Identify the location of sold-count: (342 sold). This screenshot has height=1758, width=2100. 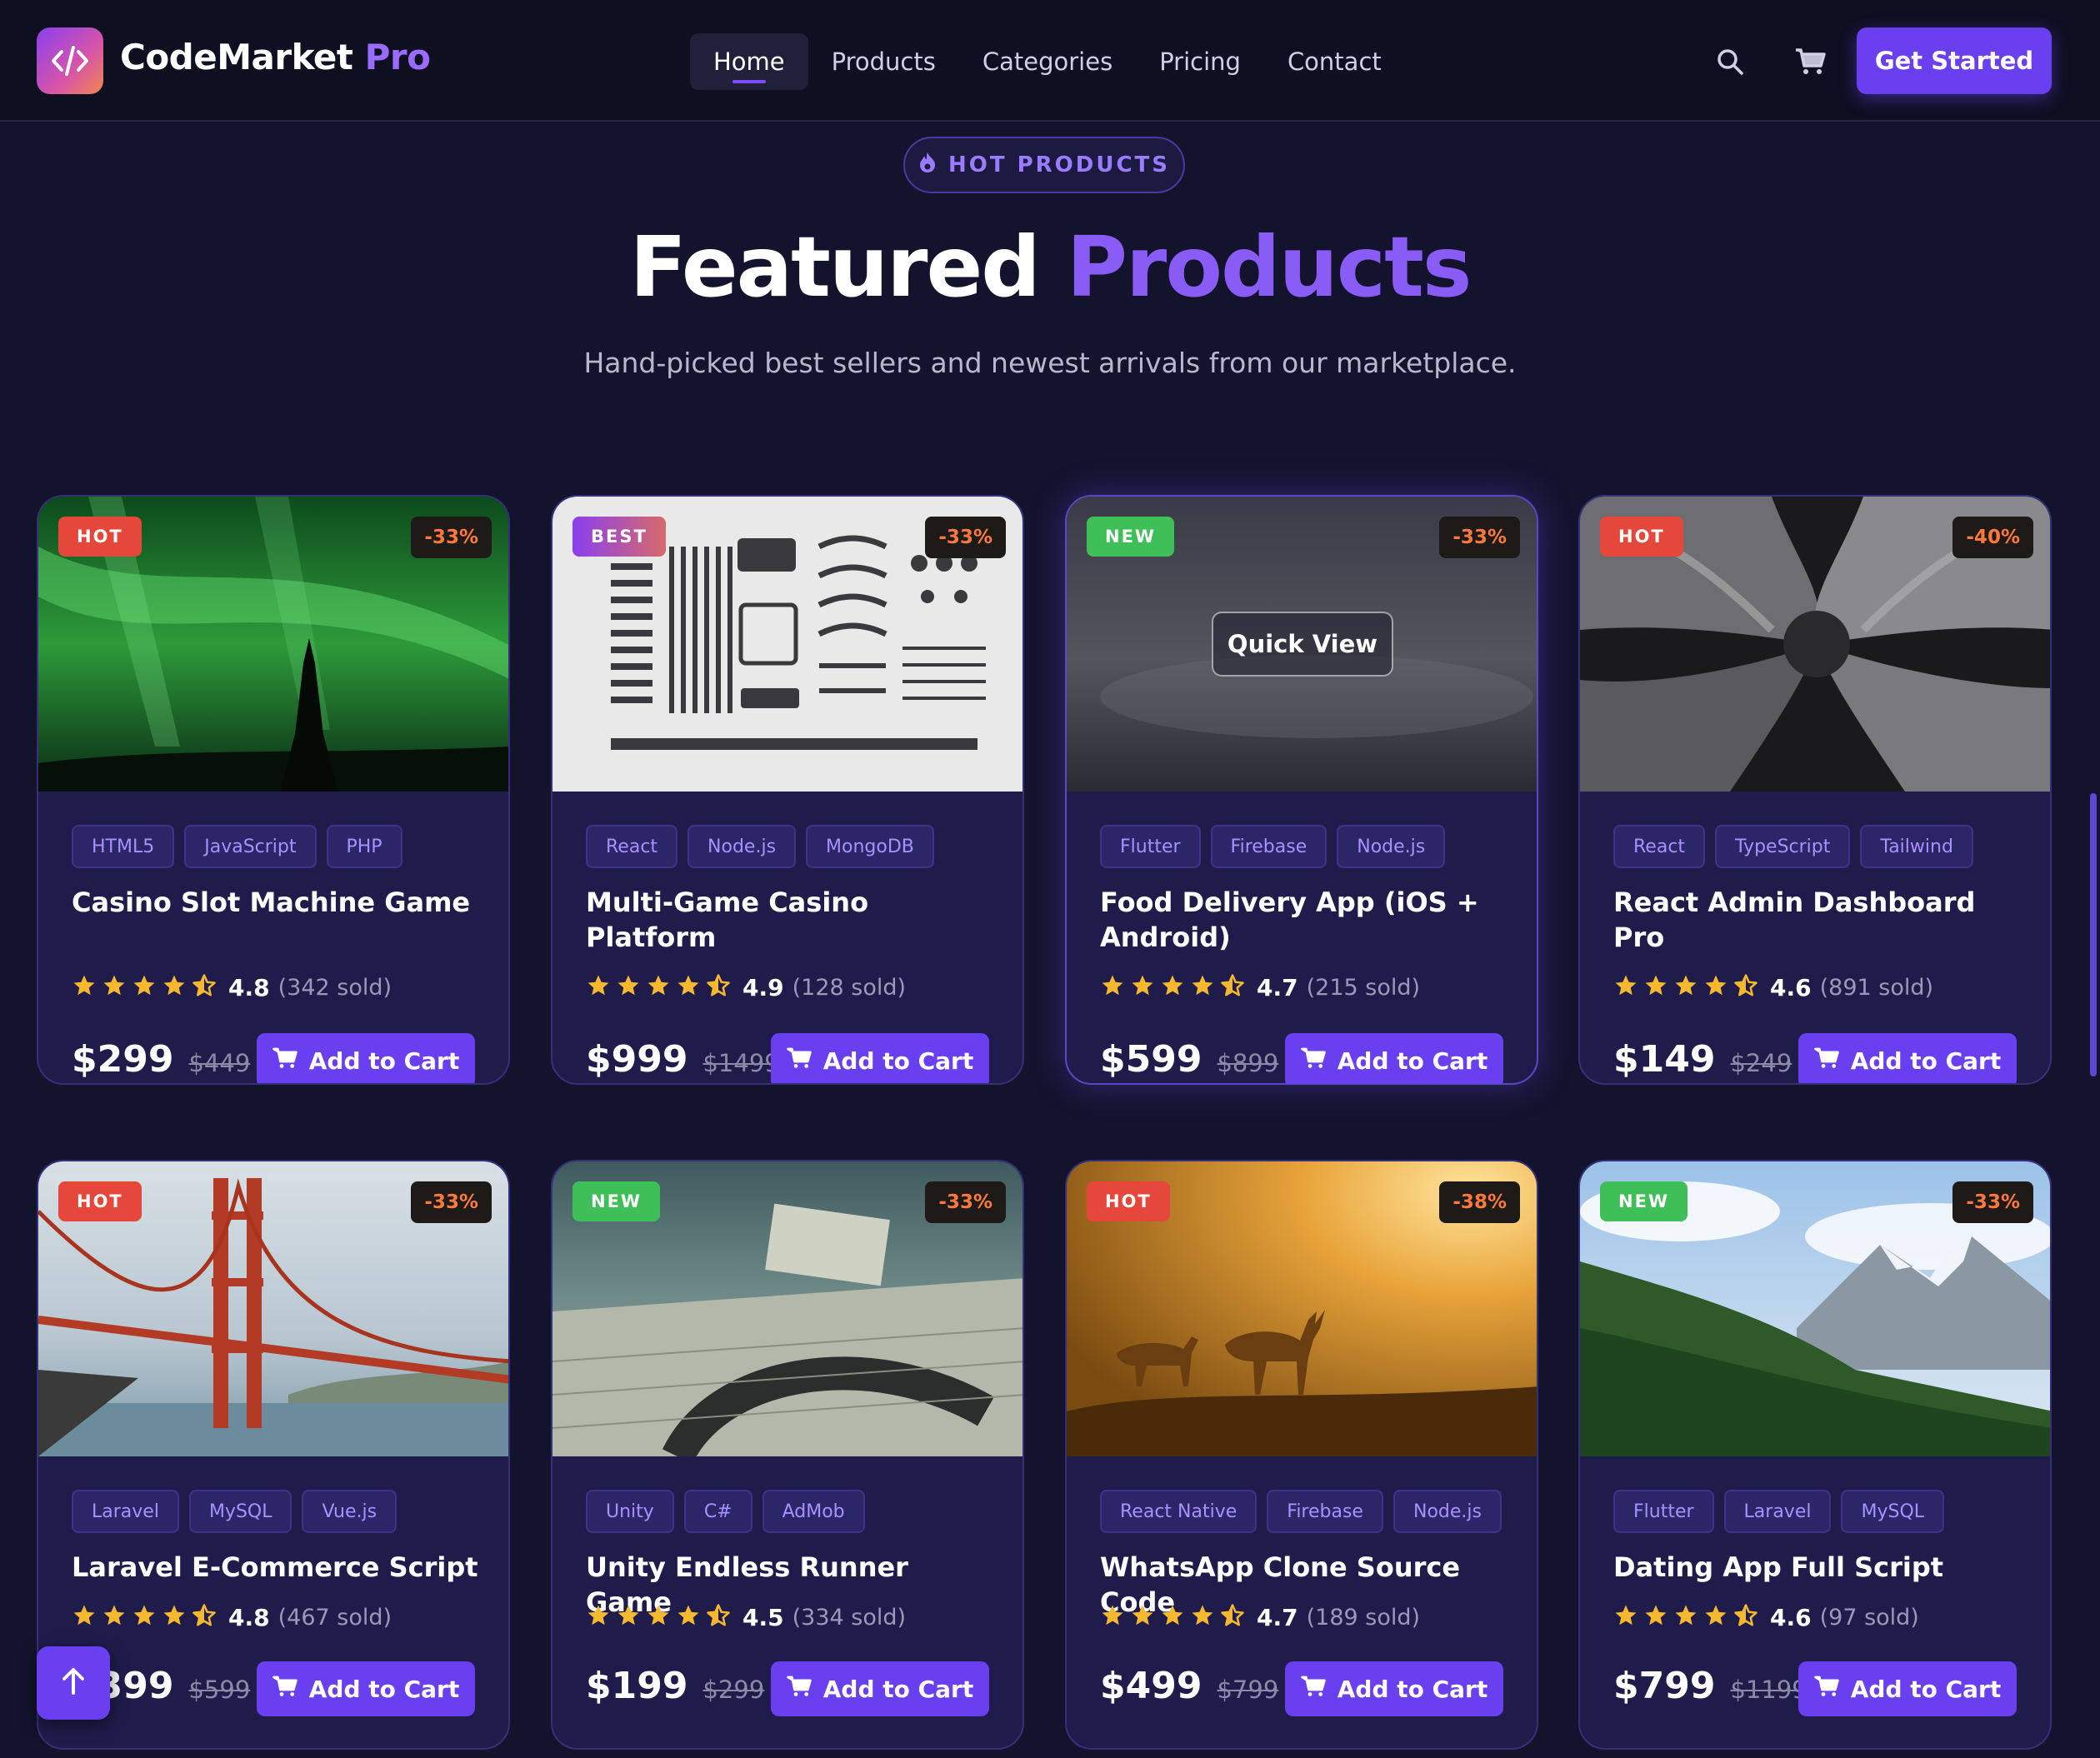
(335, 987).